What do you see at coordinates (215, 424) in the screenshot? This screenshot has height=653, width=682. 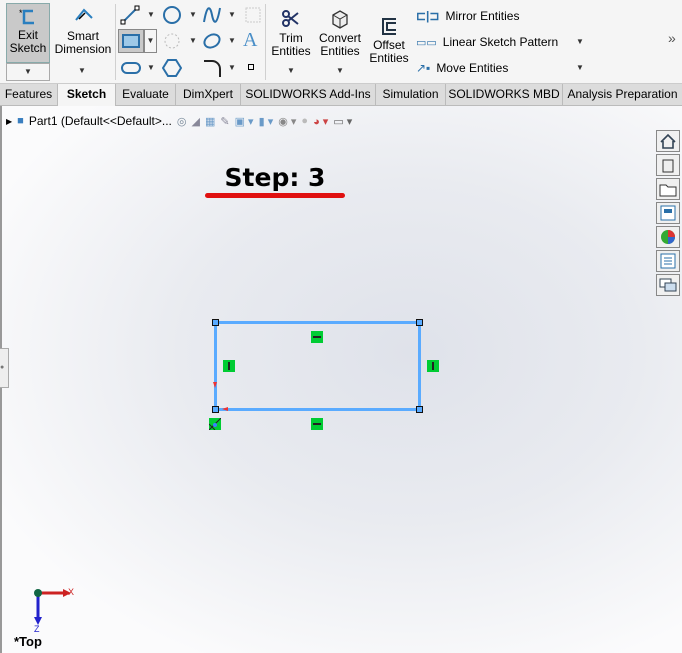 I see `coincident-relation-icon` at bounding box center [215, 424].